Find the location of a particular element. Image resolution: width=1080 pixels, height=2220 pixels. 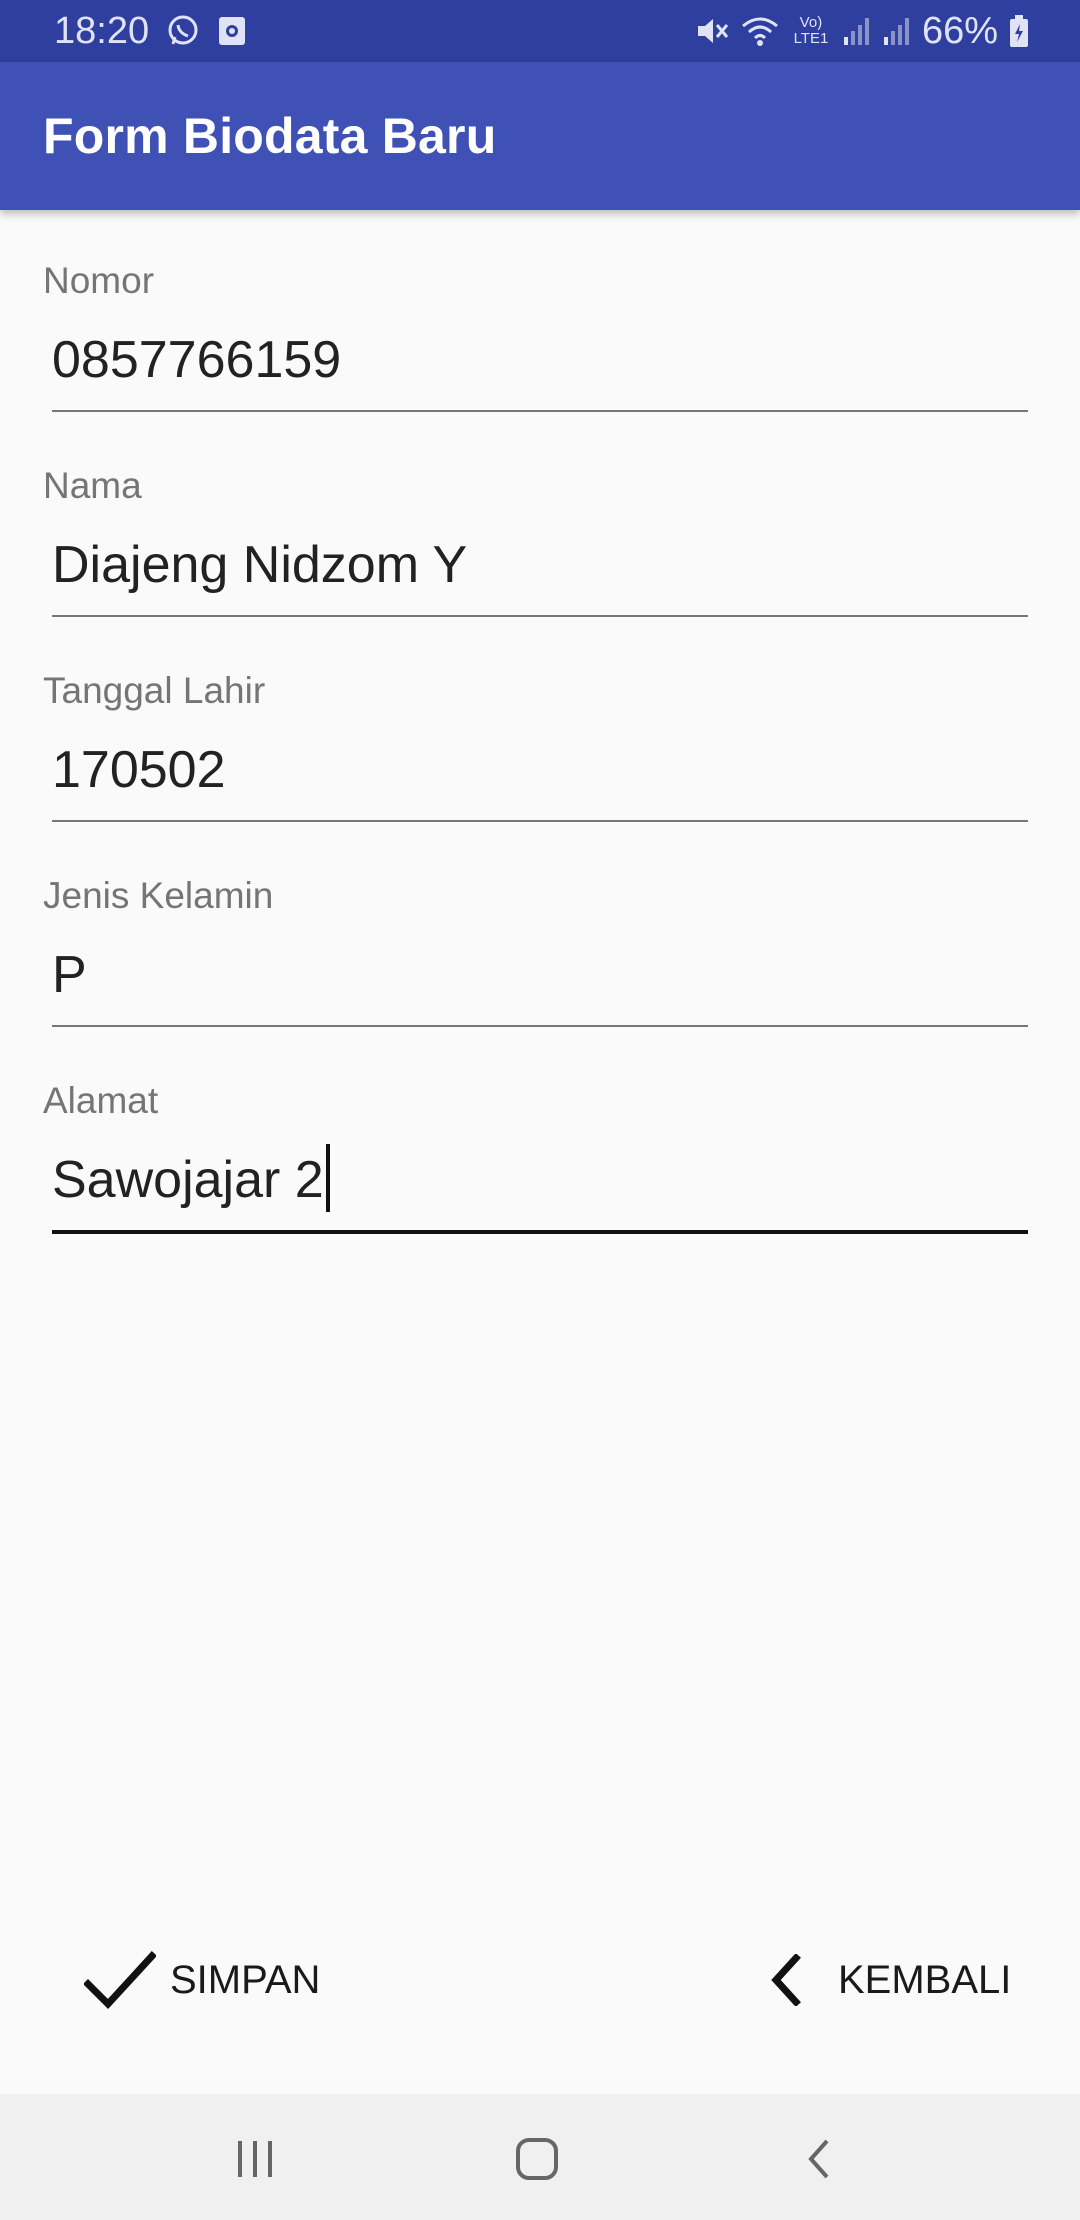

battery-charging-icon is located at coordinates (1019, 31).